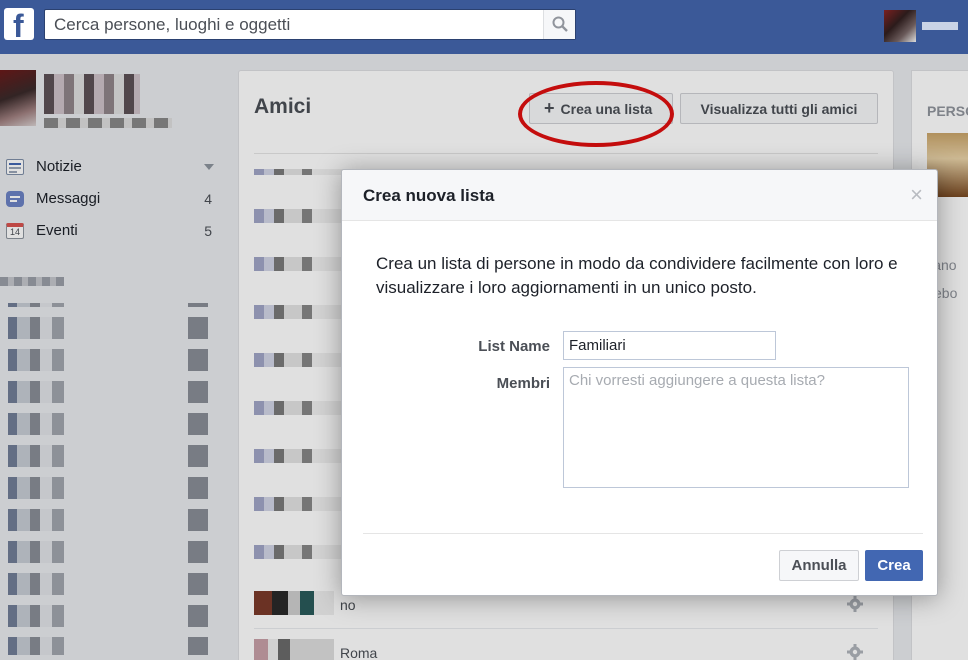 Image resolution: width=968 pixels, height=660 pixels. What do you see at coordinates (779, 108) in the screenshot?
I see `view-all-friends-button: Visualizza tutti gli amici` at bounding box center [779, 108].